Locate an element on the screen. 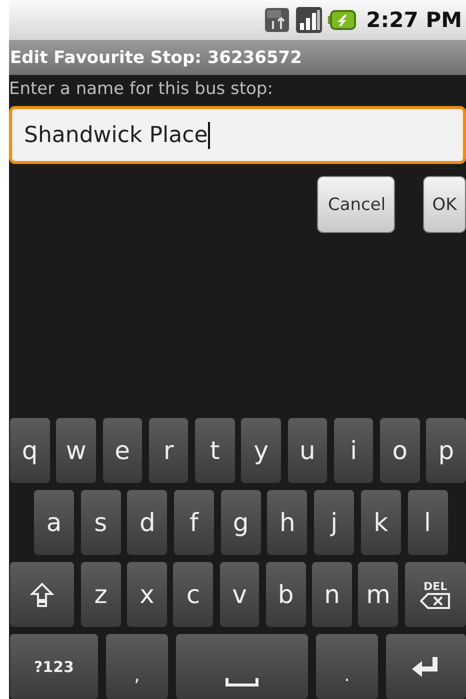 The height and width of the screenshot is (699, 466). key: r is located at coordinates (168, 450).